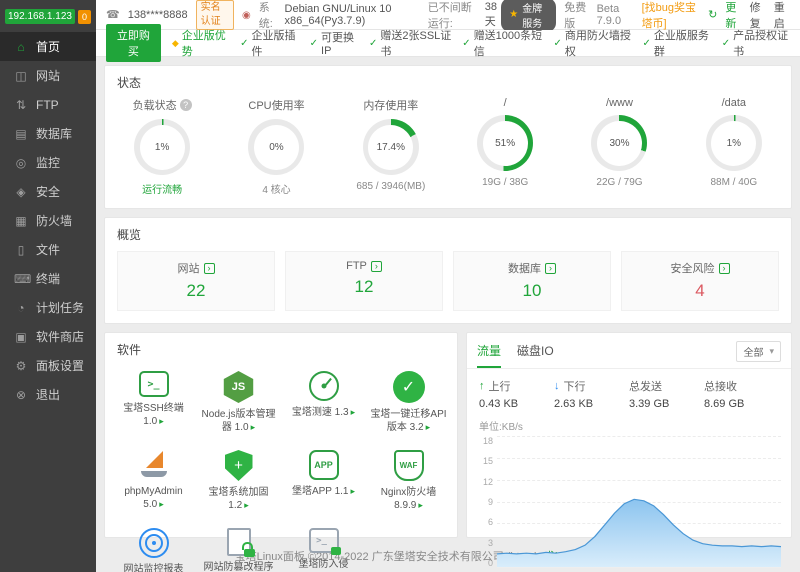 This screenshot has height=572, width=800. I want to click on tab-traffic: 流量, so click(489, 355).